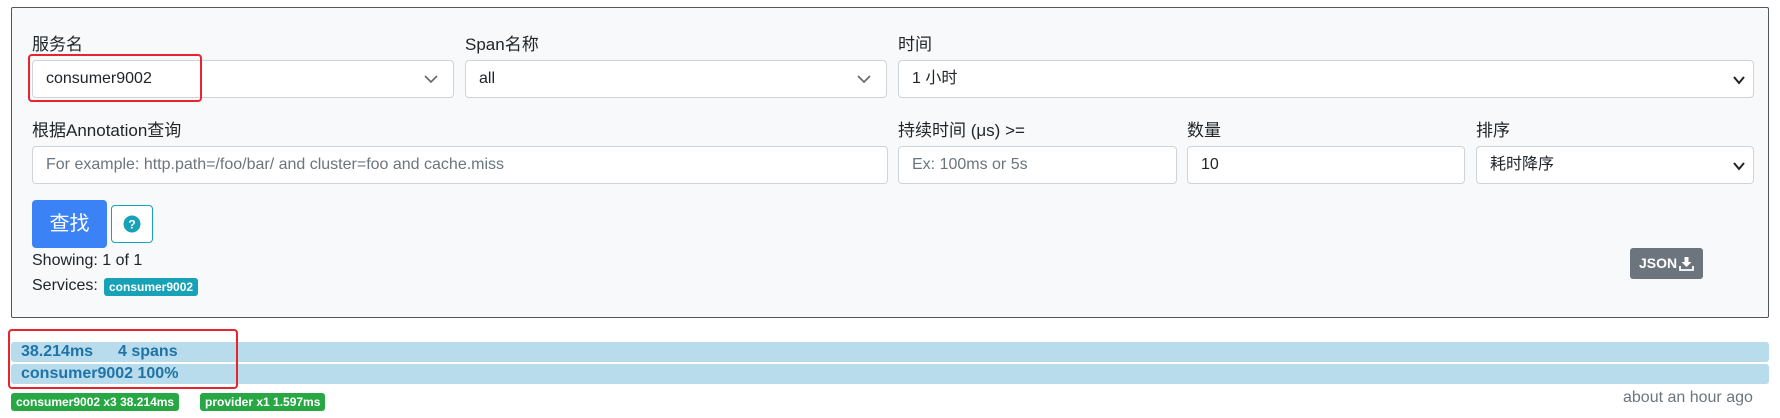 The height and width of the screenshot is (418, 1780). I want to click on span-select: all, so click(676, 79).